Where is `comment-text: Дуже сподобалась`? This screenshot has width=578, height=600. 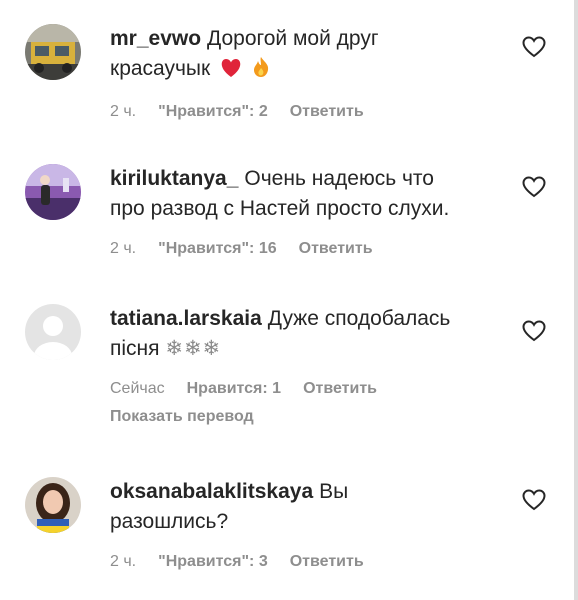
comment-text: Дуже сподобалась is located at coordinates (359, 318).